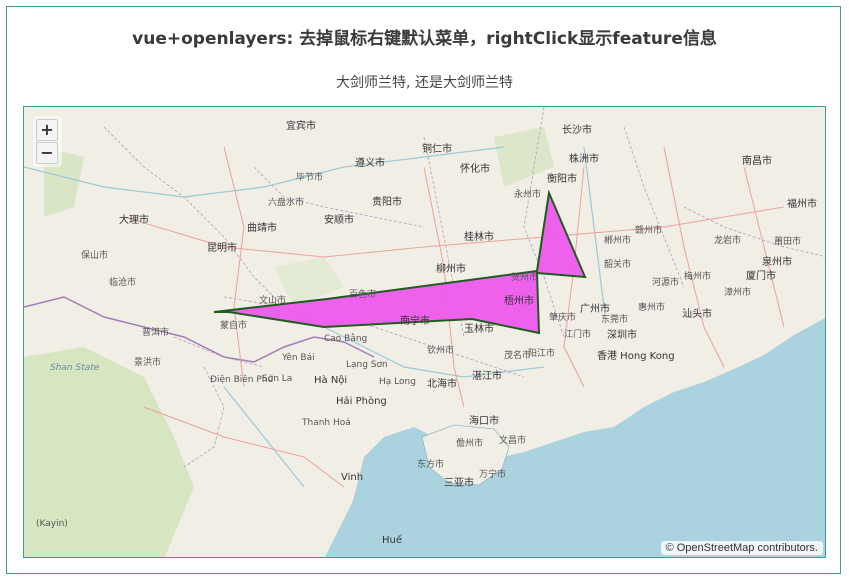  Describe the element at coordinates (649, 231) in the screenshot. I see `map-label: 赣州市` at that location.